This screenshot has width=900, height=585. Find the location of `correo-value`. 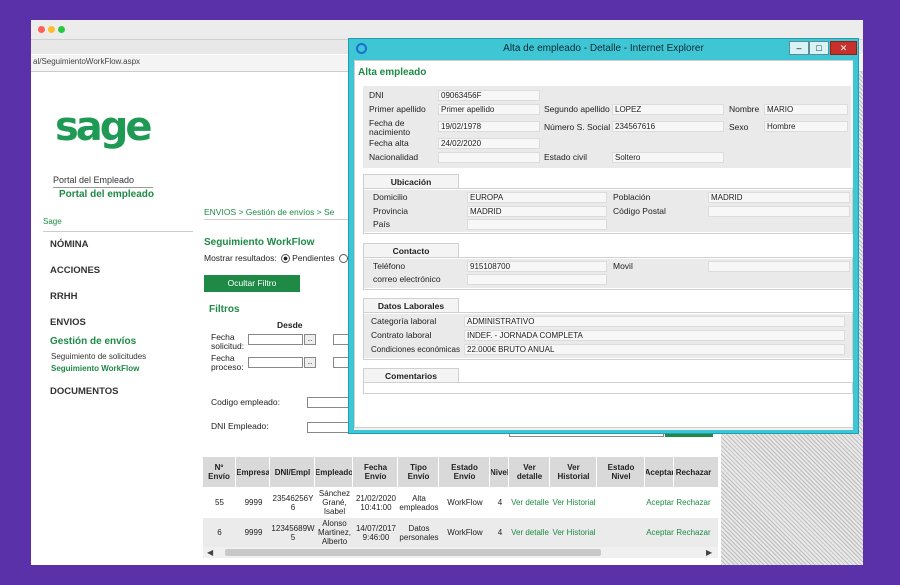

correo-value is located at coordinates (537, 279).